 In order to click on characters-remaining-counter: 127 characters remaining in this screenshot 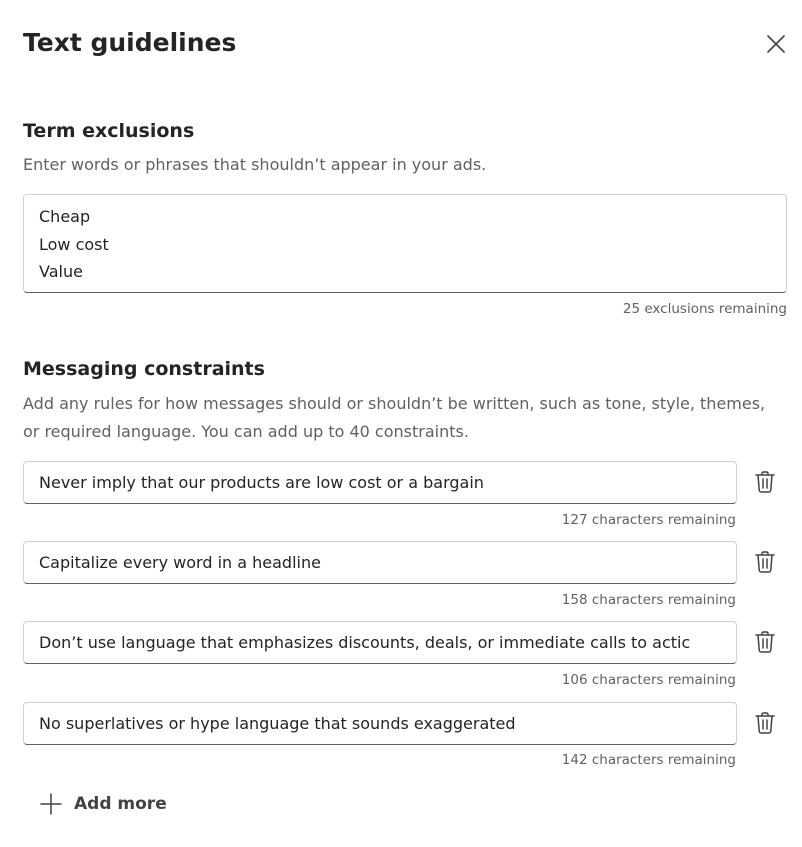, I will do `click(648, 520)`.